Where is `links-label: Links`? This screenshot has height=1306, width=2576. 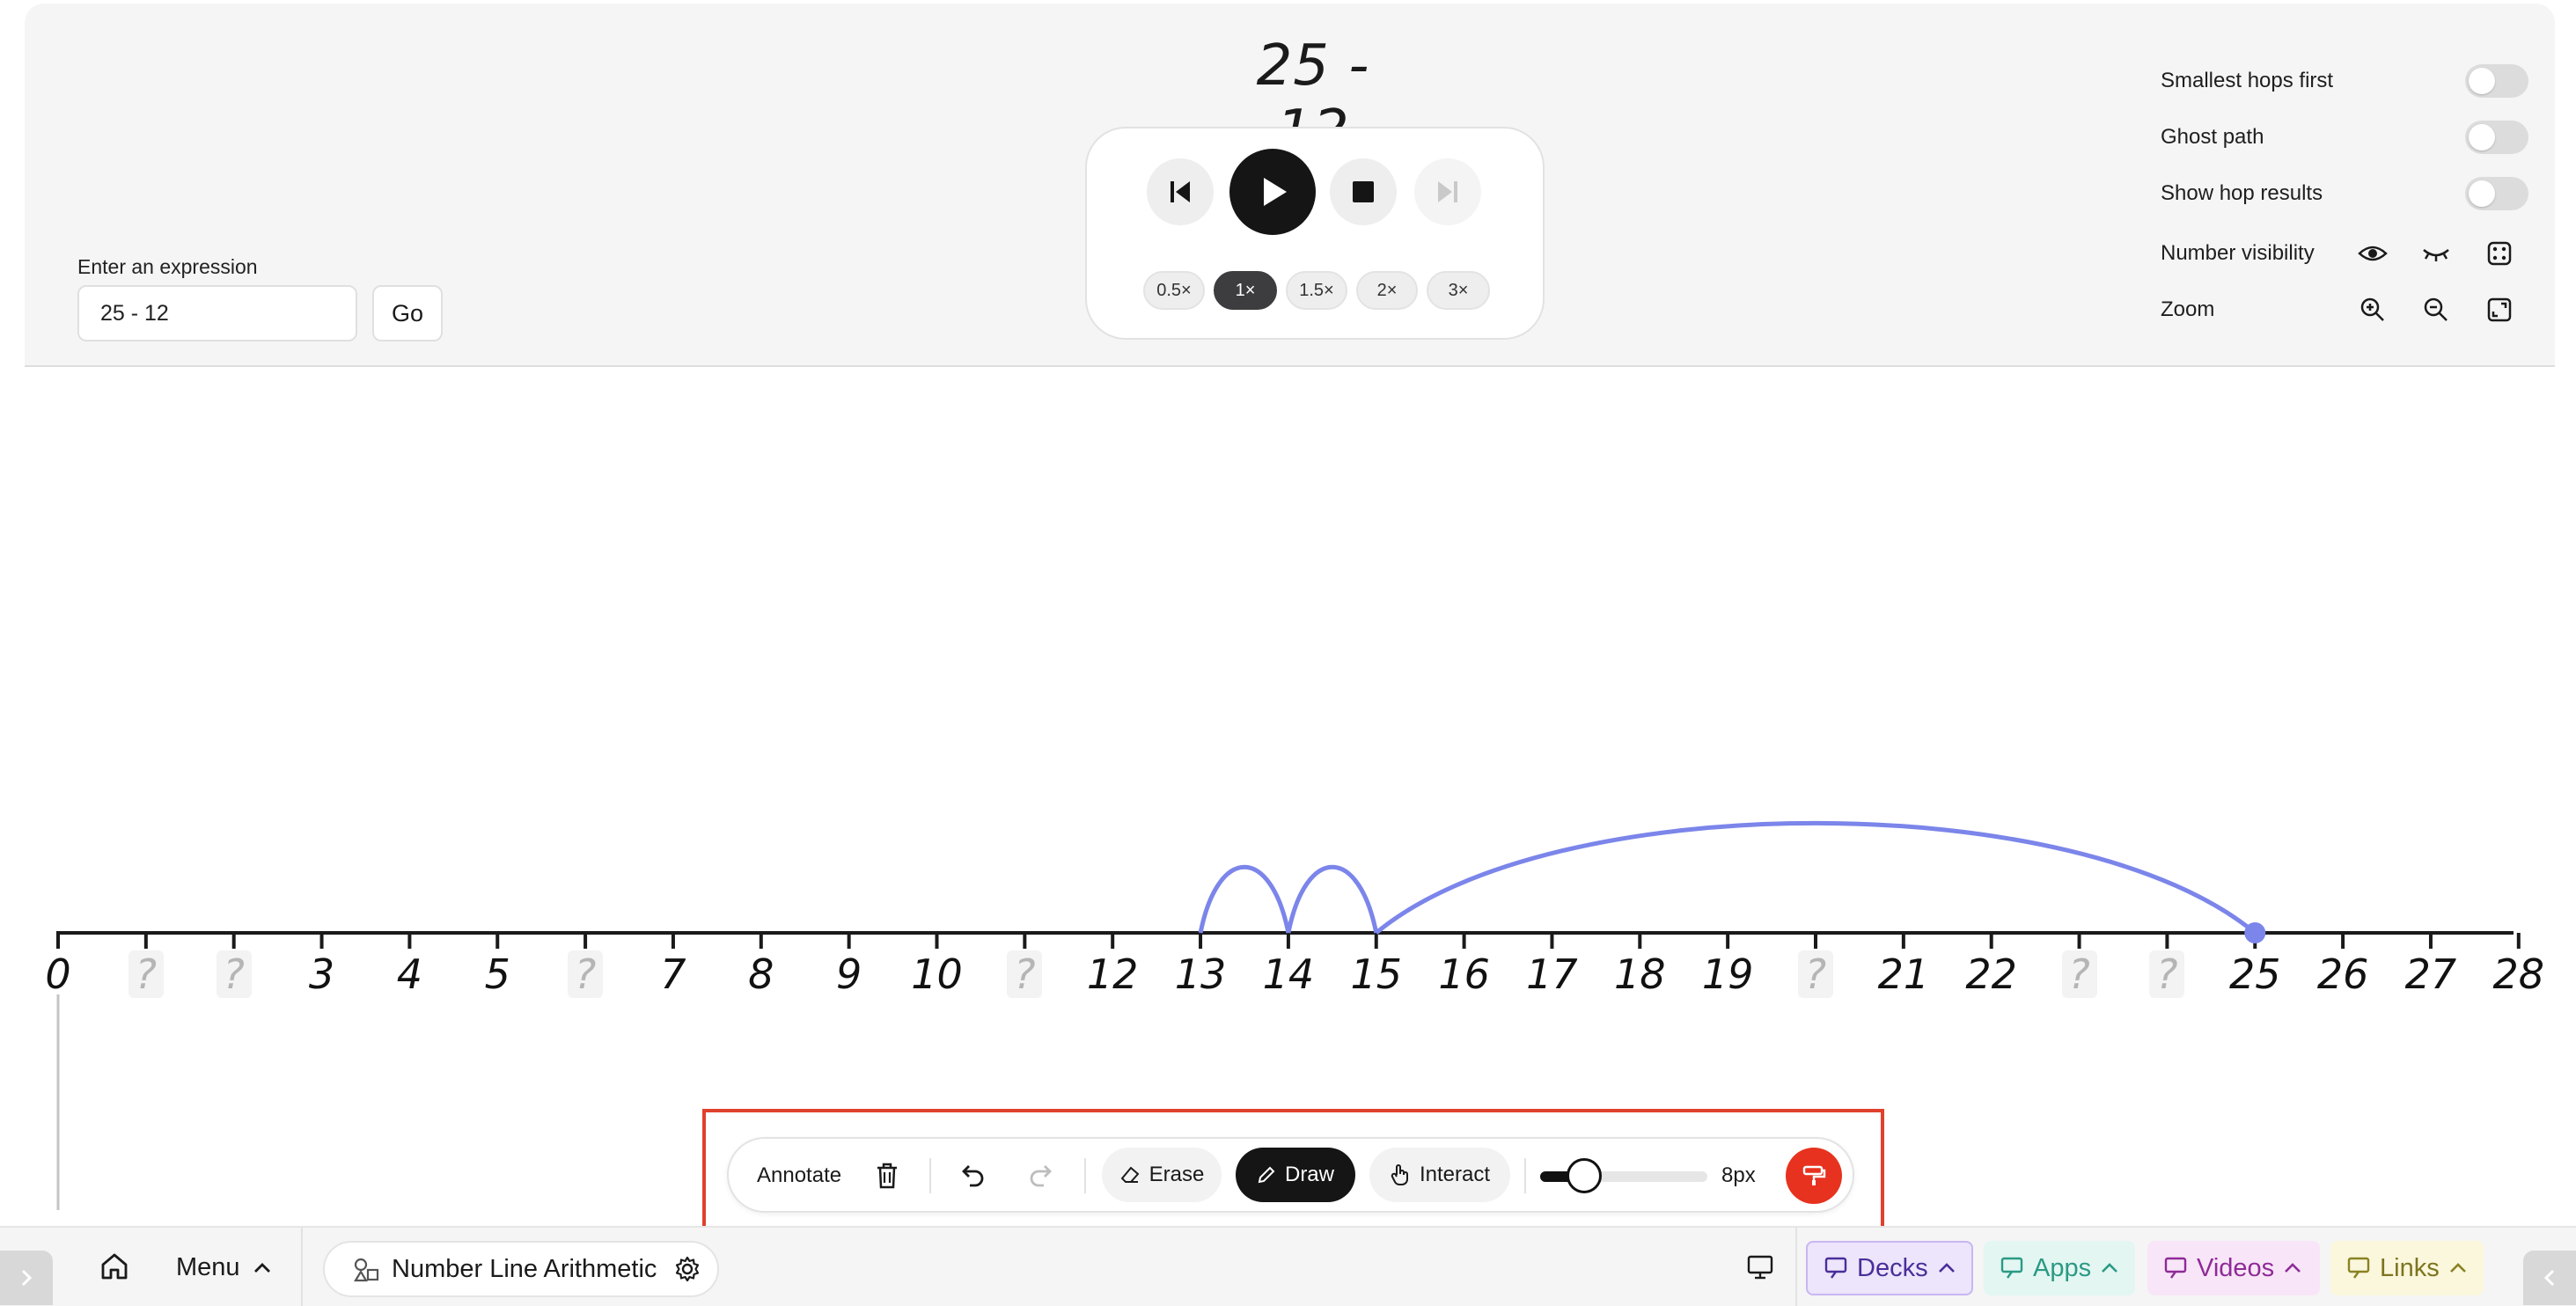
links-label: Links is located at coordinates (2410, 1267).